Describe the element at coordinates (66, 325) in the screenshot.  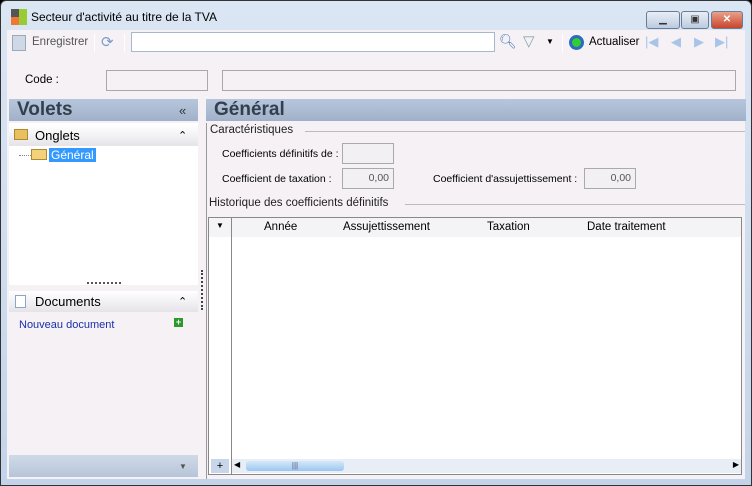
I see `new-document-link: Nouveau document` at that location.